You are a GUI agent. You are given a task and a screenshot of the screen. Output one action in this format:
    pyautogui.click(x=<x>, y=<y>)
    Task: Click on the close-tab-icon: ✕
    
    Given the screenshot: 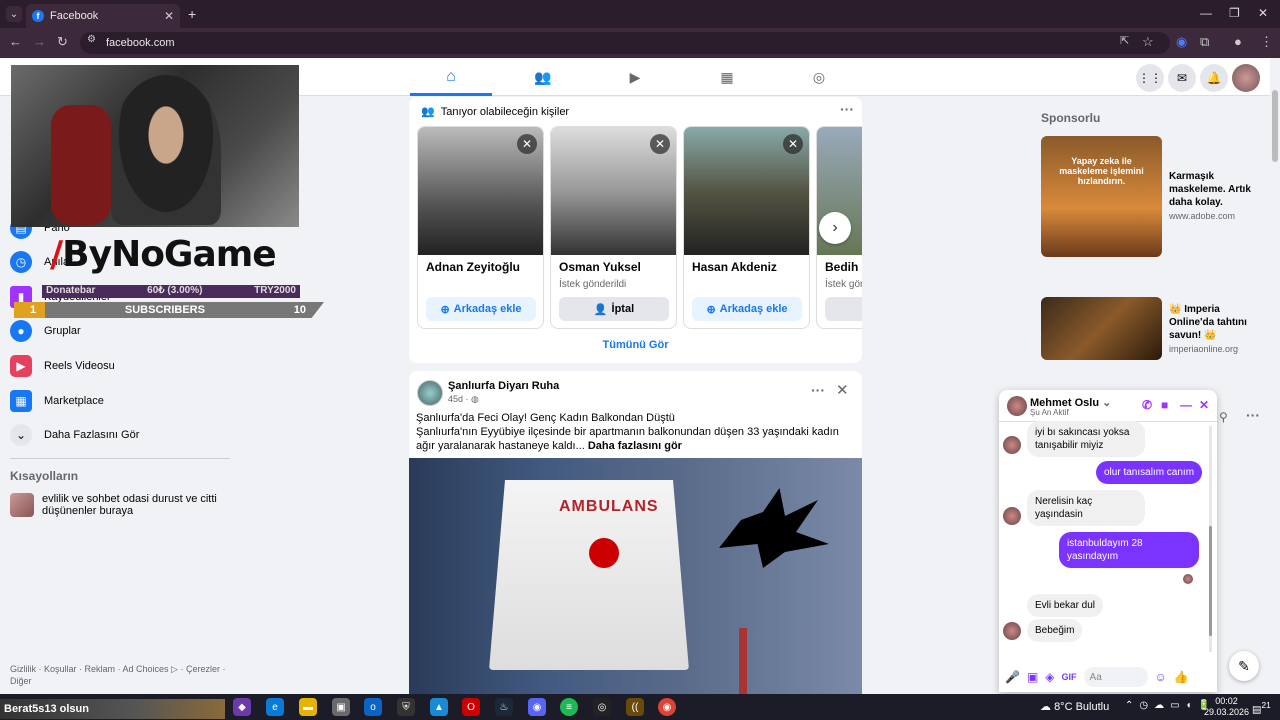 What is the action you would take?
    pyautogui.click(x=169, y=16)
    